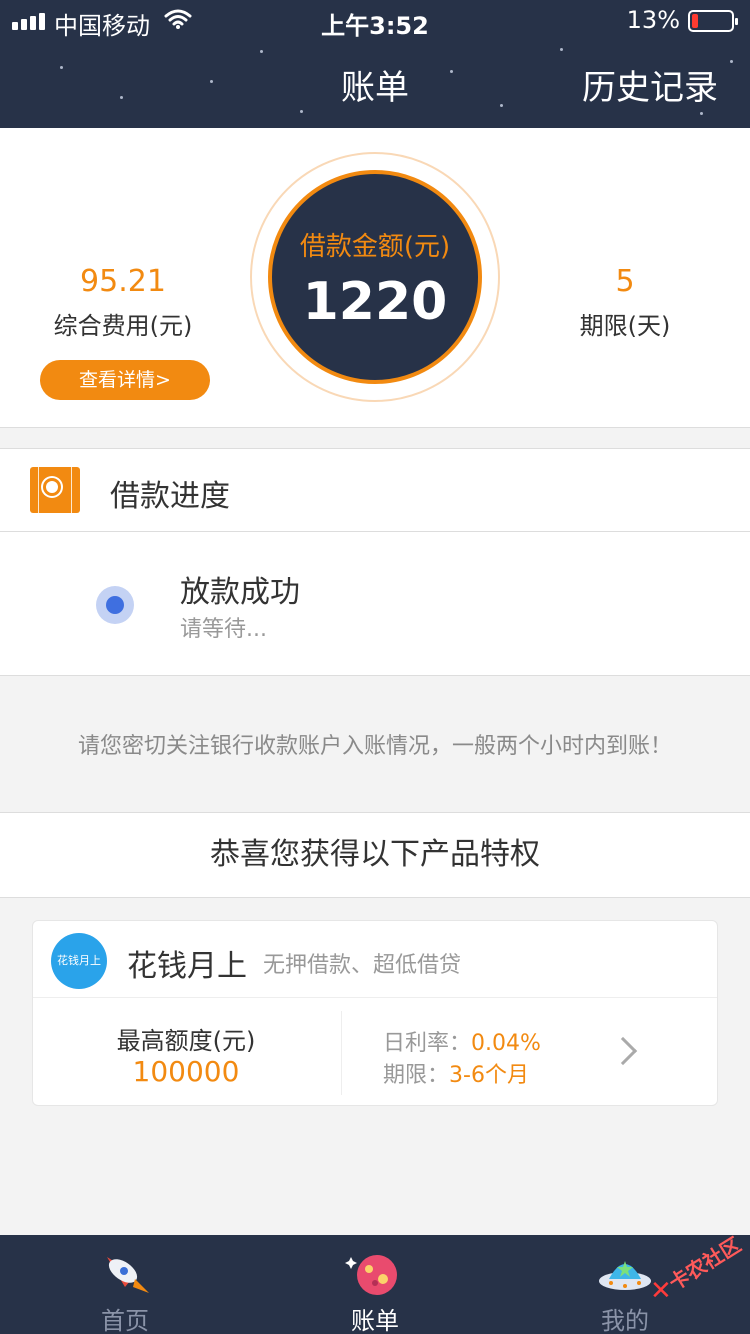  I want to click on planet-icon, so click(371, 1275).